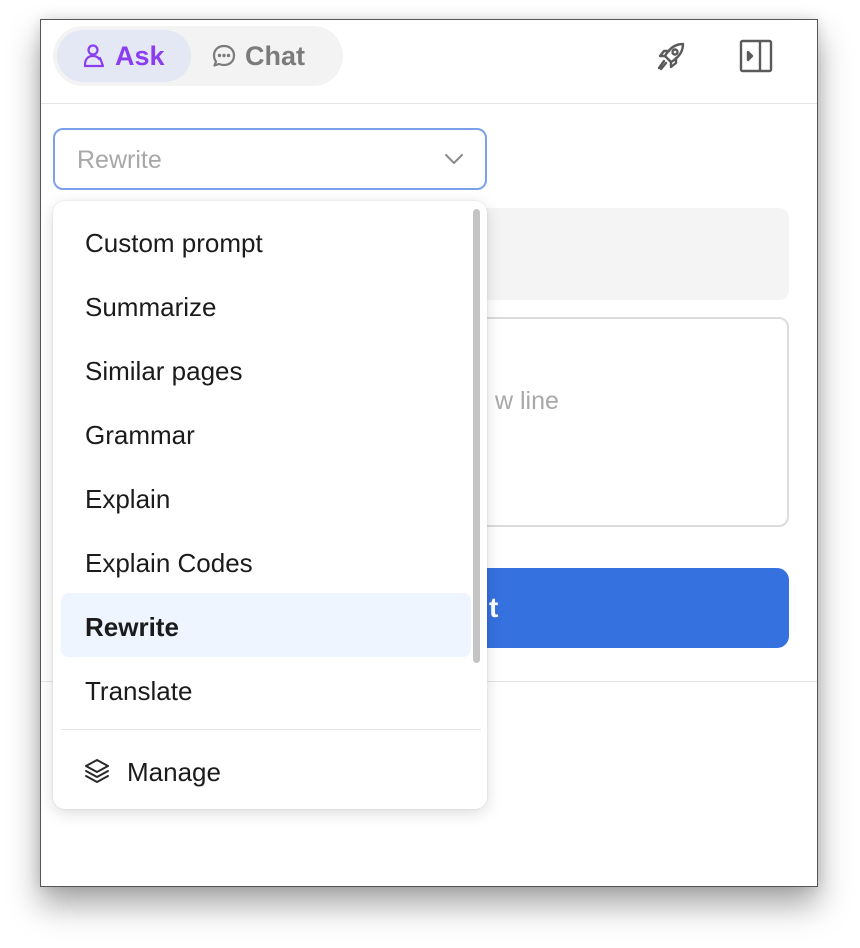 This screenshot has width=860, height=948. What do you see at coordinates (94, 56) in the screenshot?
I see `ask-icon` at bounding box center [94, 56].